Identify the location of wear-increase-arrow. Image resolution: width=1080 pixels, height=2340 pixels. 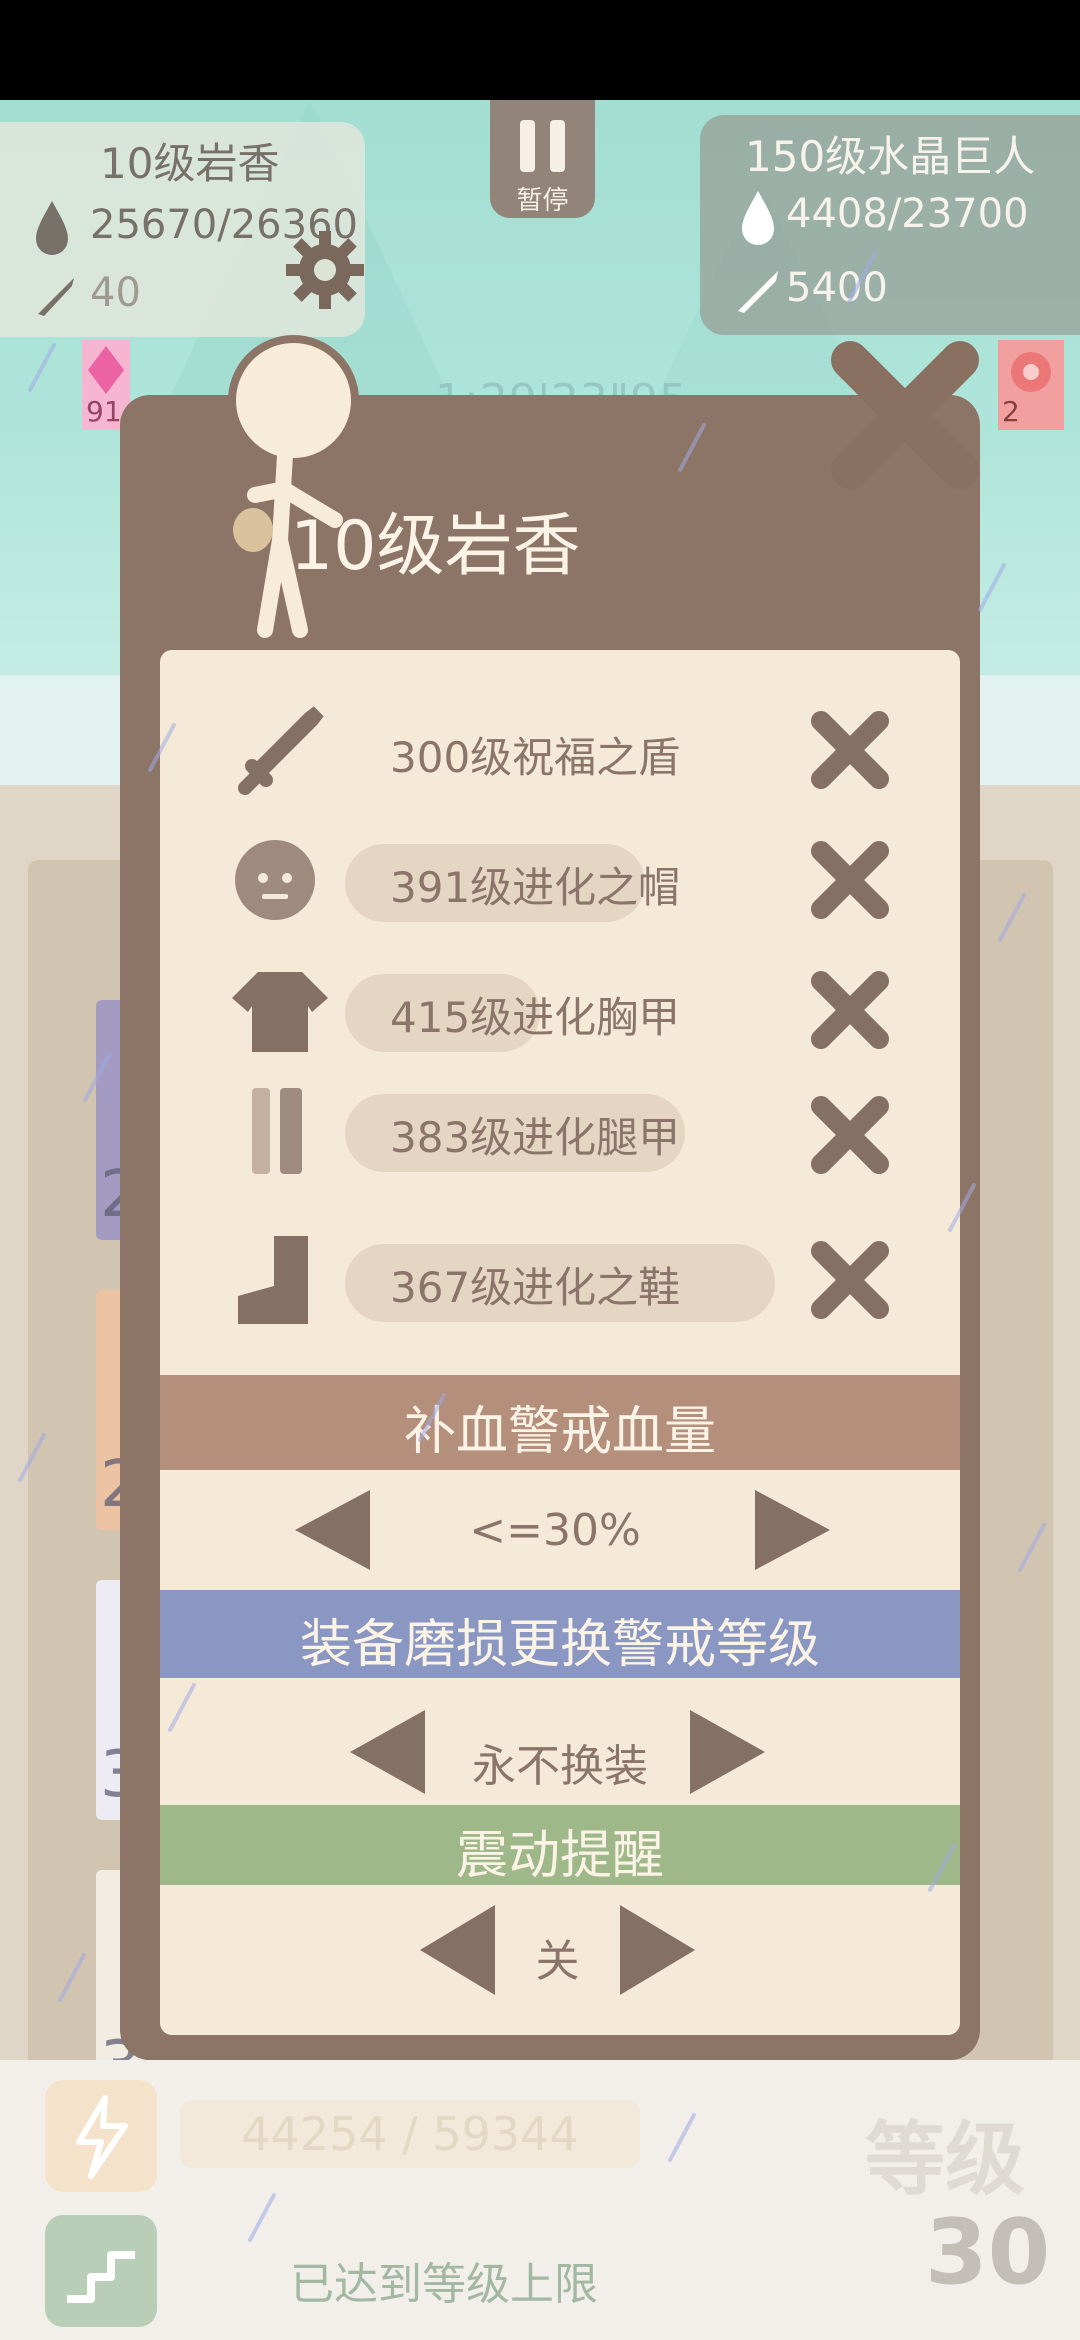
(727, 1752).